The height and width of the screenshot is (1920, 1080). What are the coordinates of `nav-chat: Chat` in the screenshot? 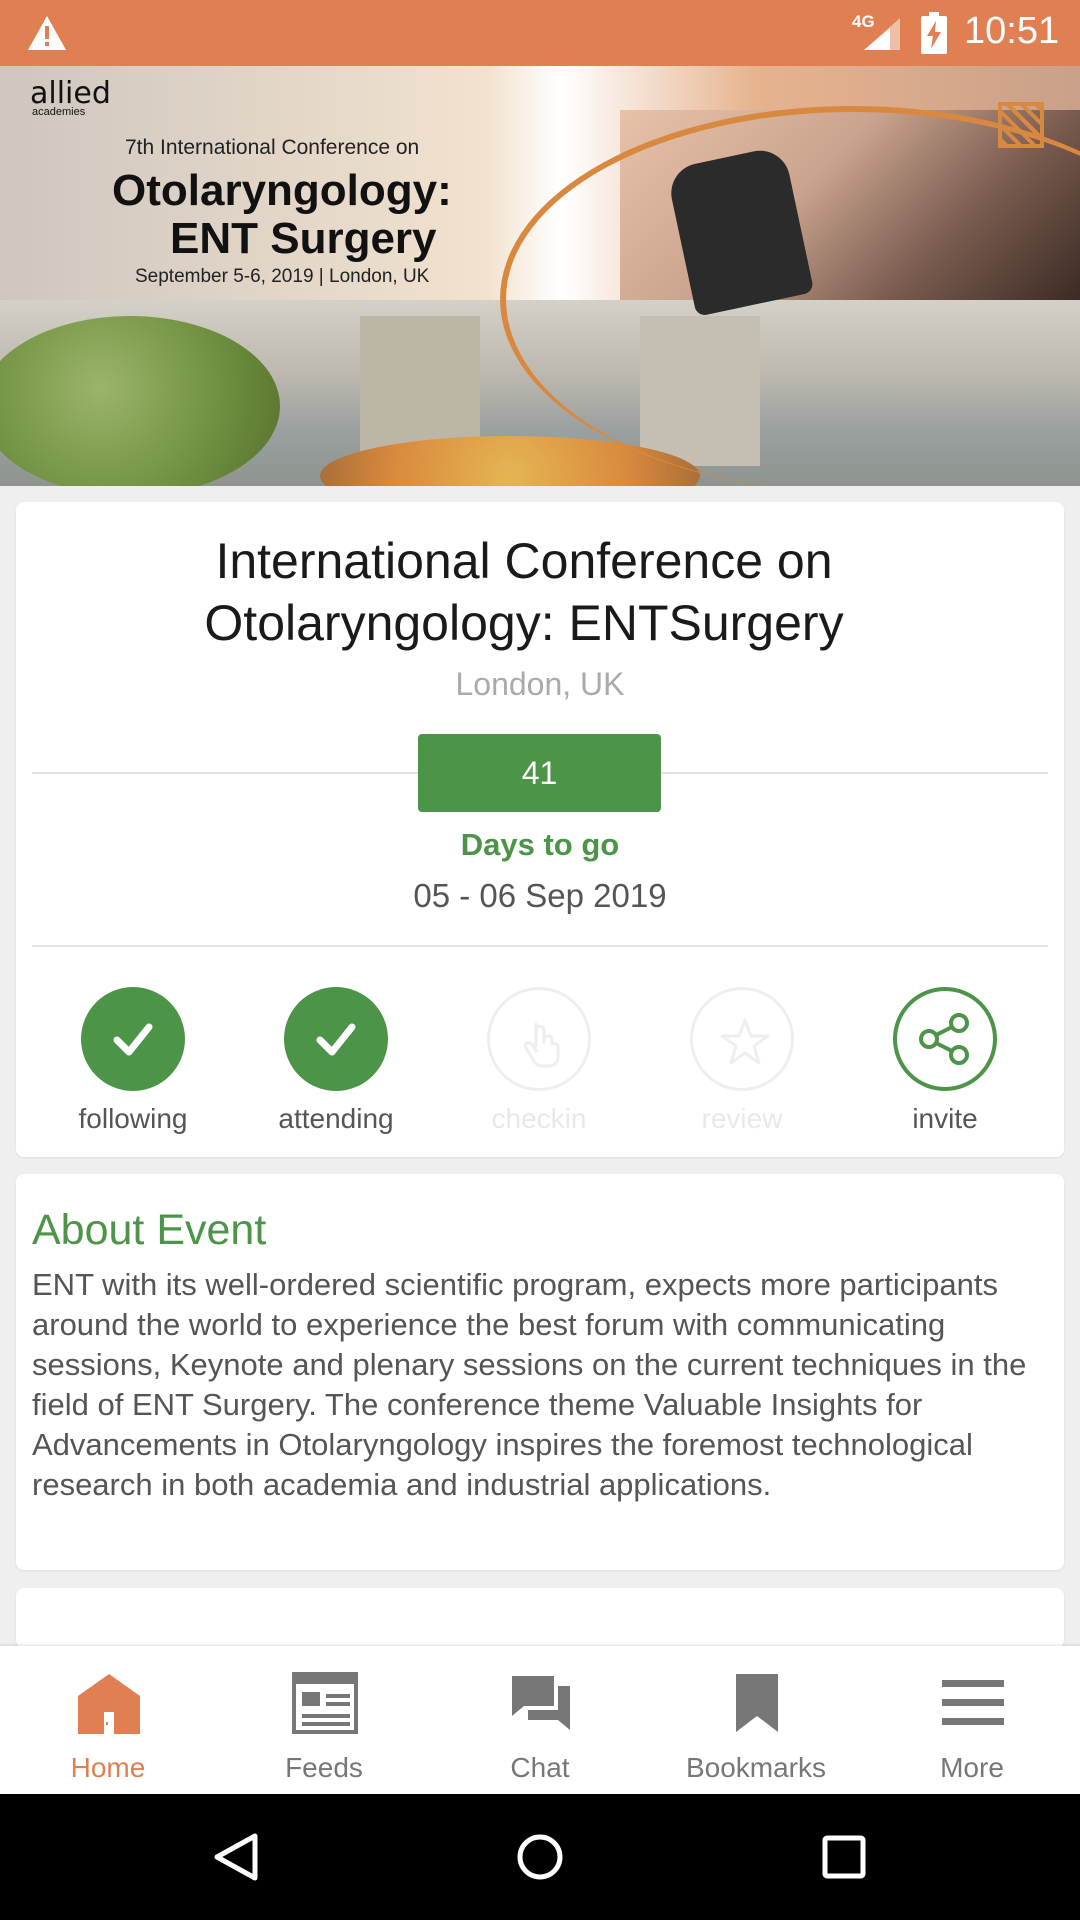 It's located at (540, 1720).